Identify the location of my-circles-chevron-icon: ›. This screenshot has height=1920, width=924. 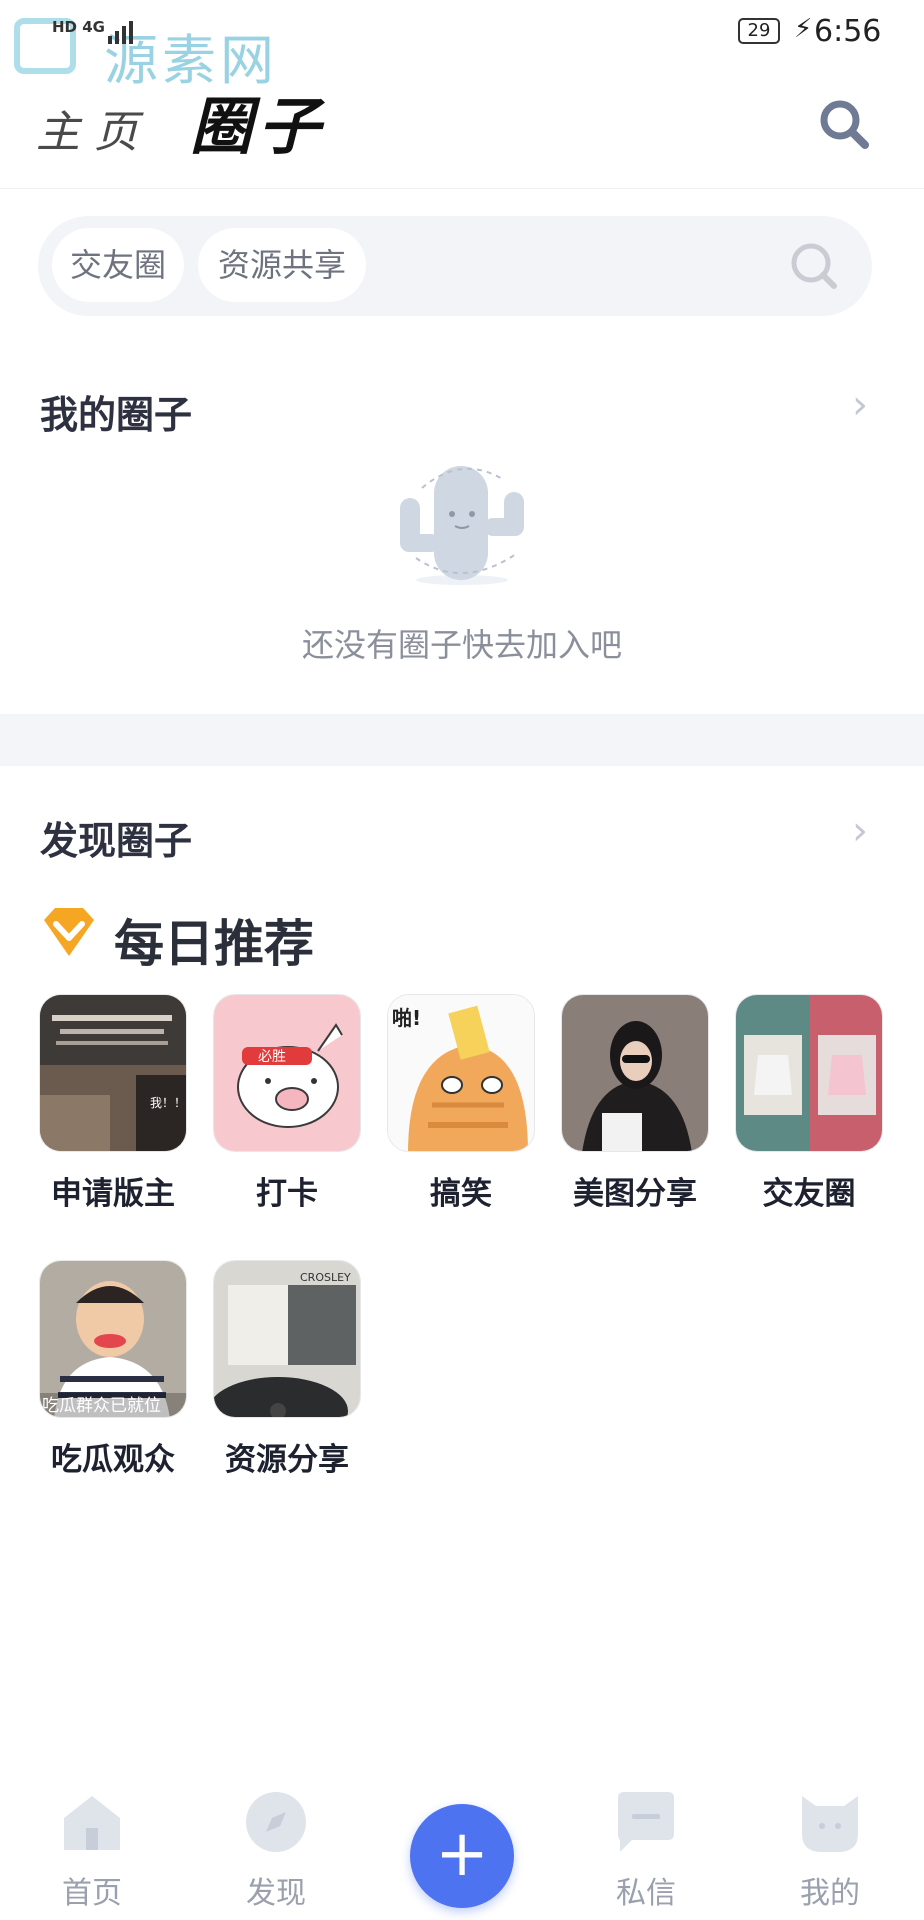
(860, 405).